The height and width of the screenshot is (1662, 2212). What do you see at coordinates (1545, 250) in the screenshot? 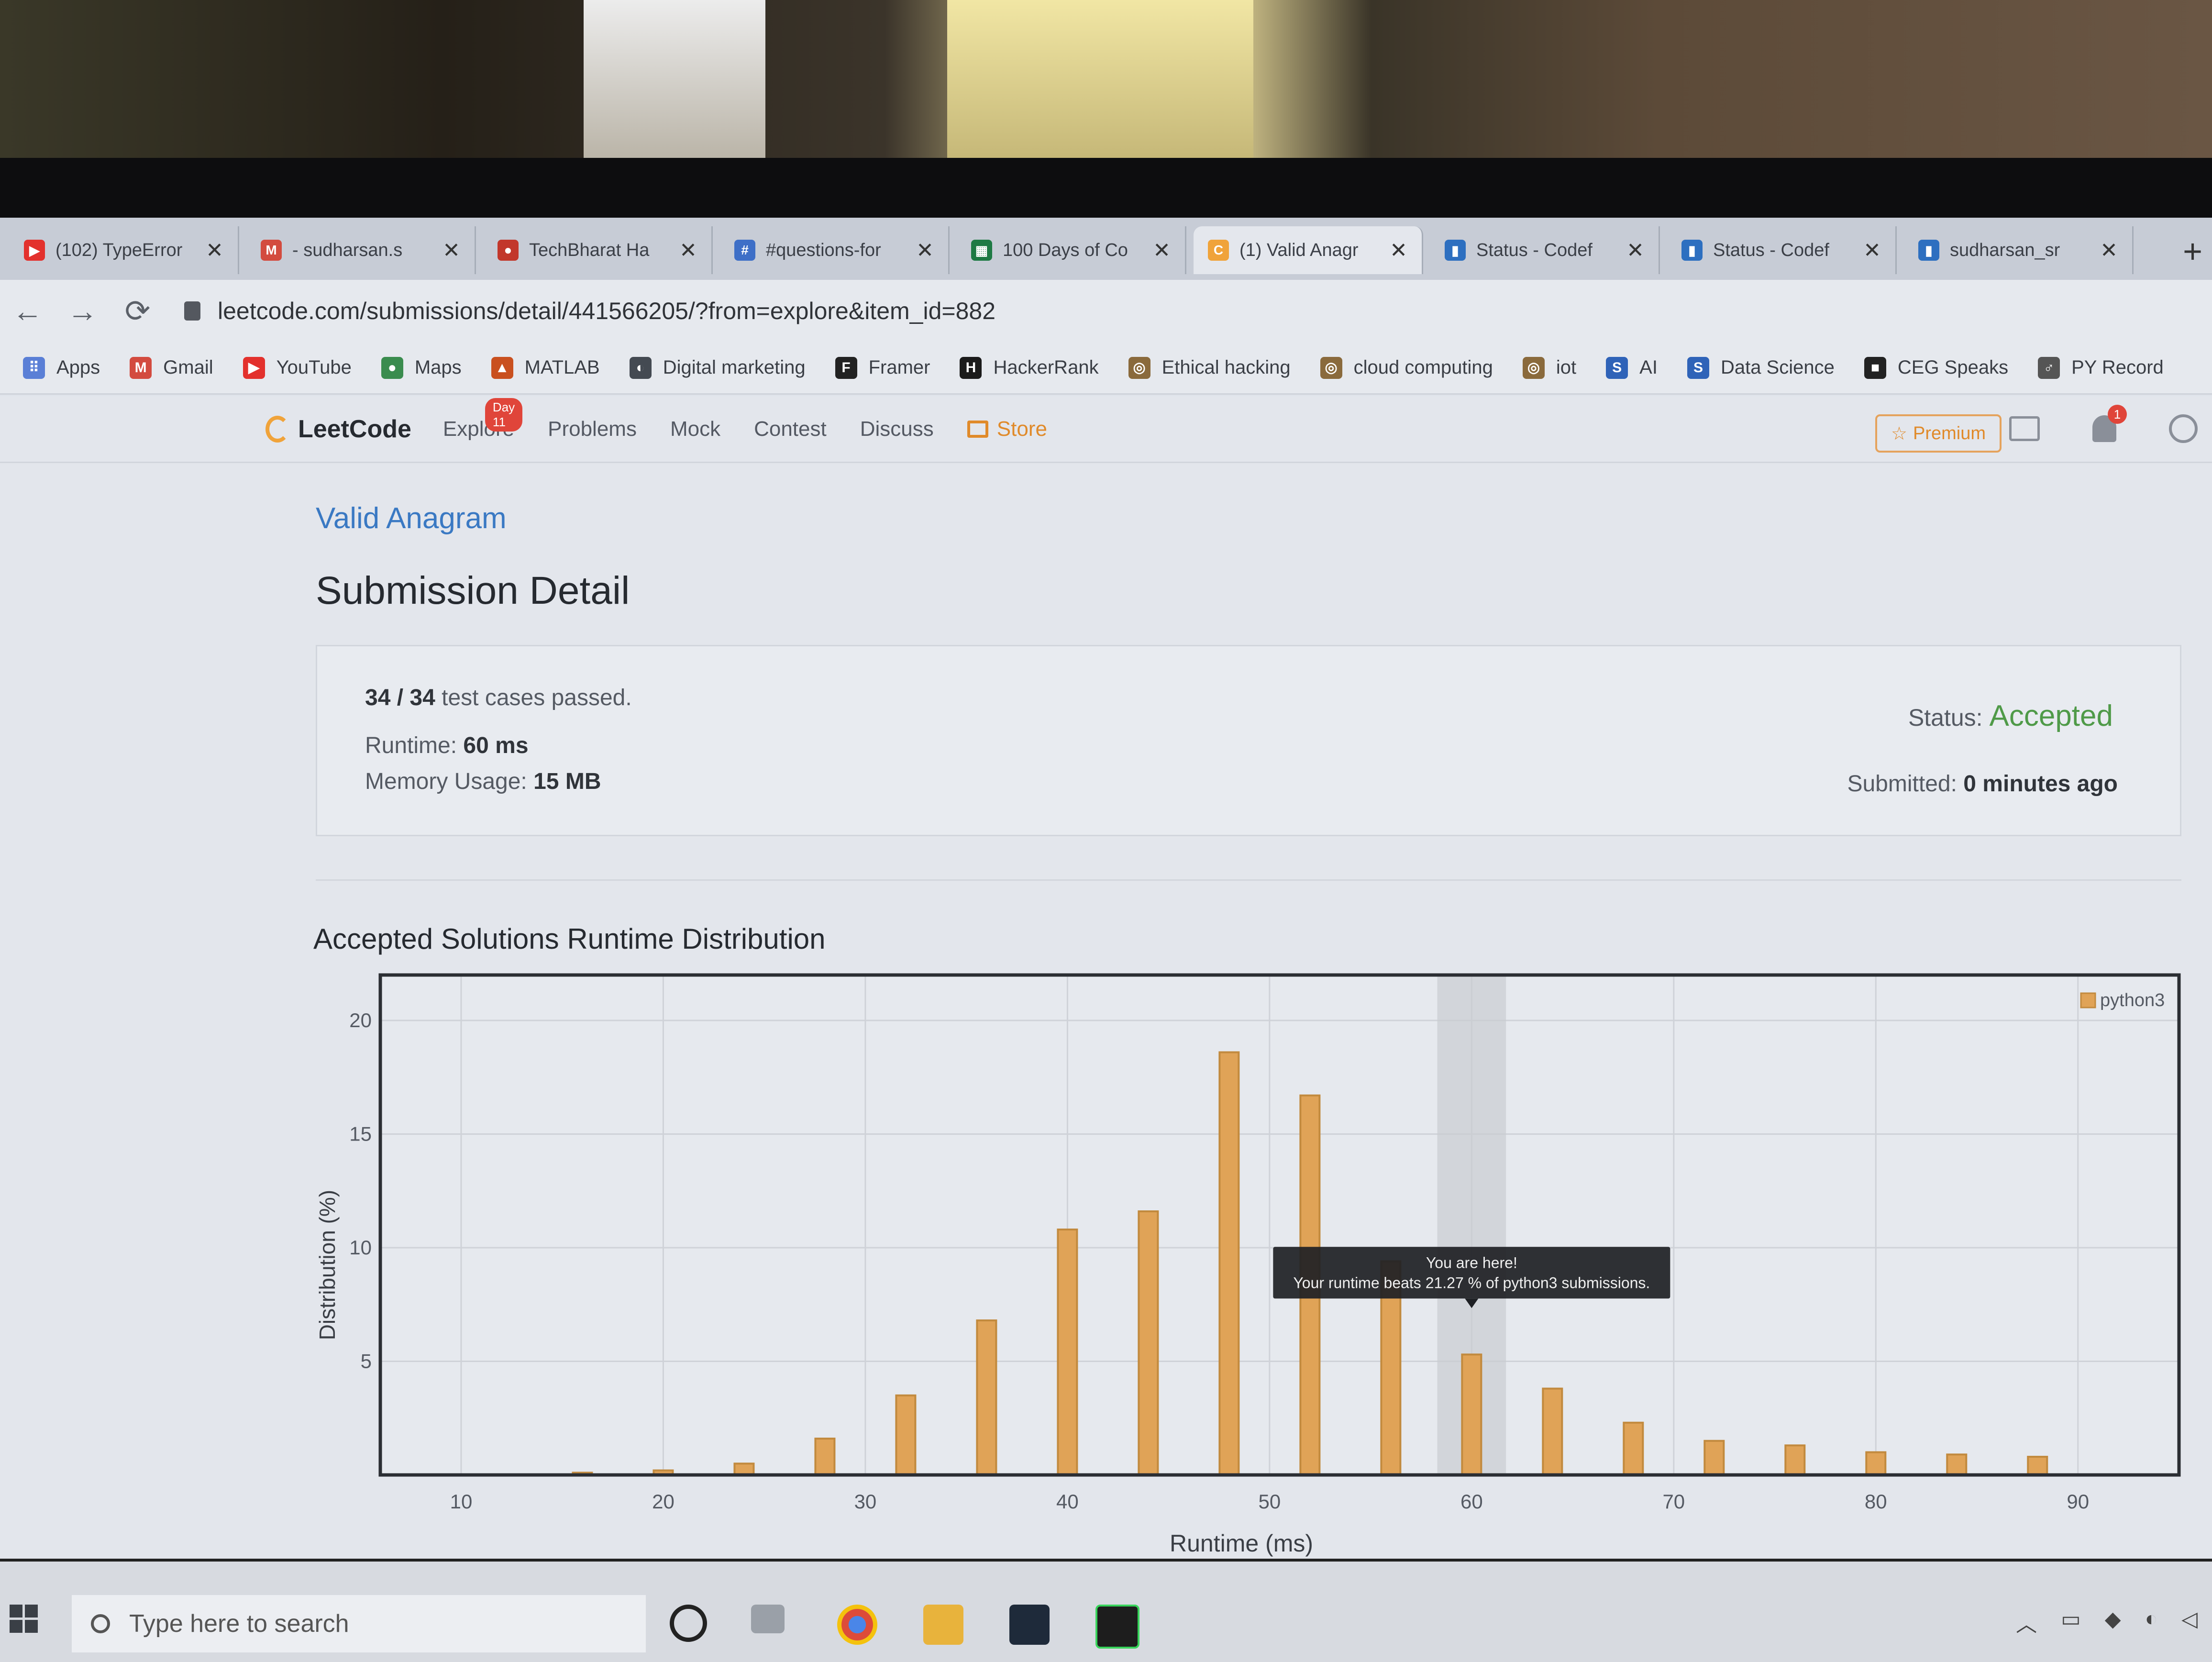
I see `tab-6: ▮ Status - Codef ✕` at bounding box center [1545, 250].